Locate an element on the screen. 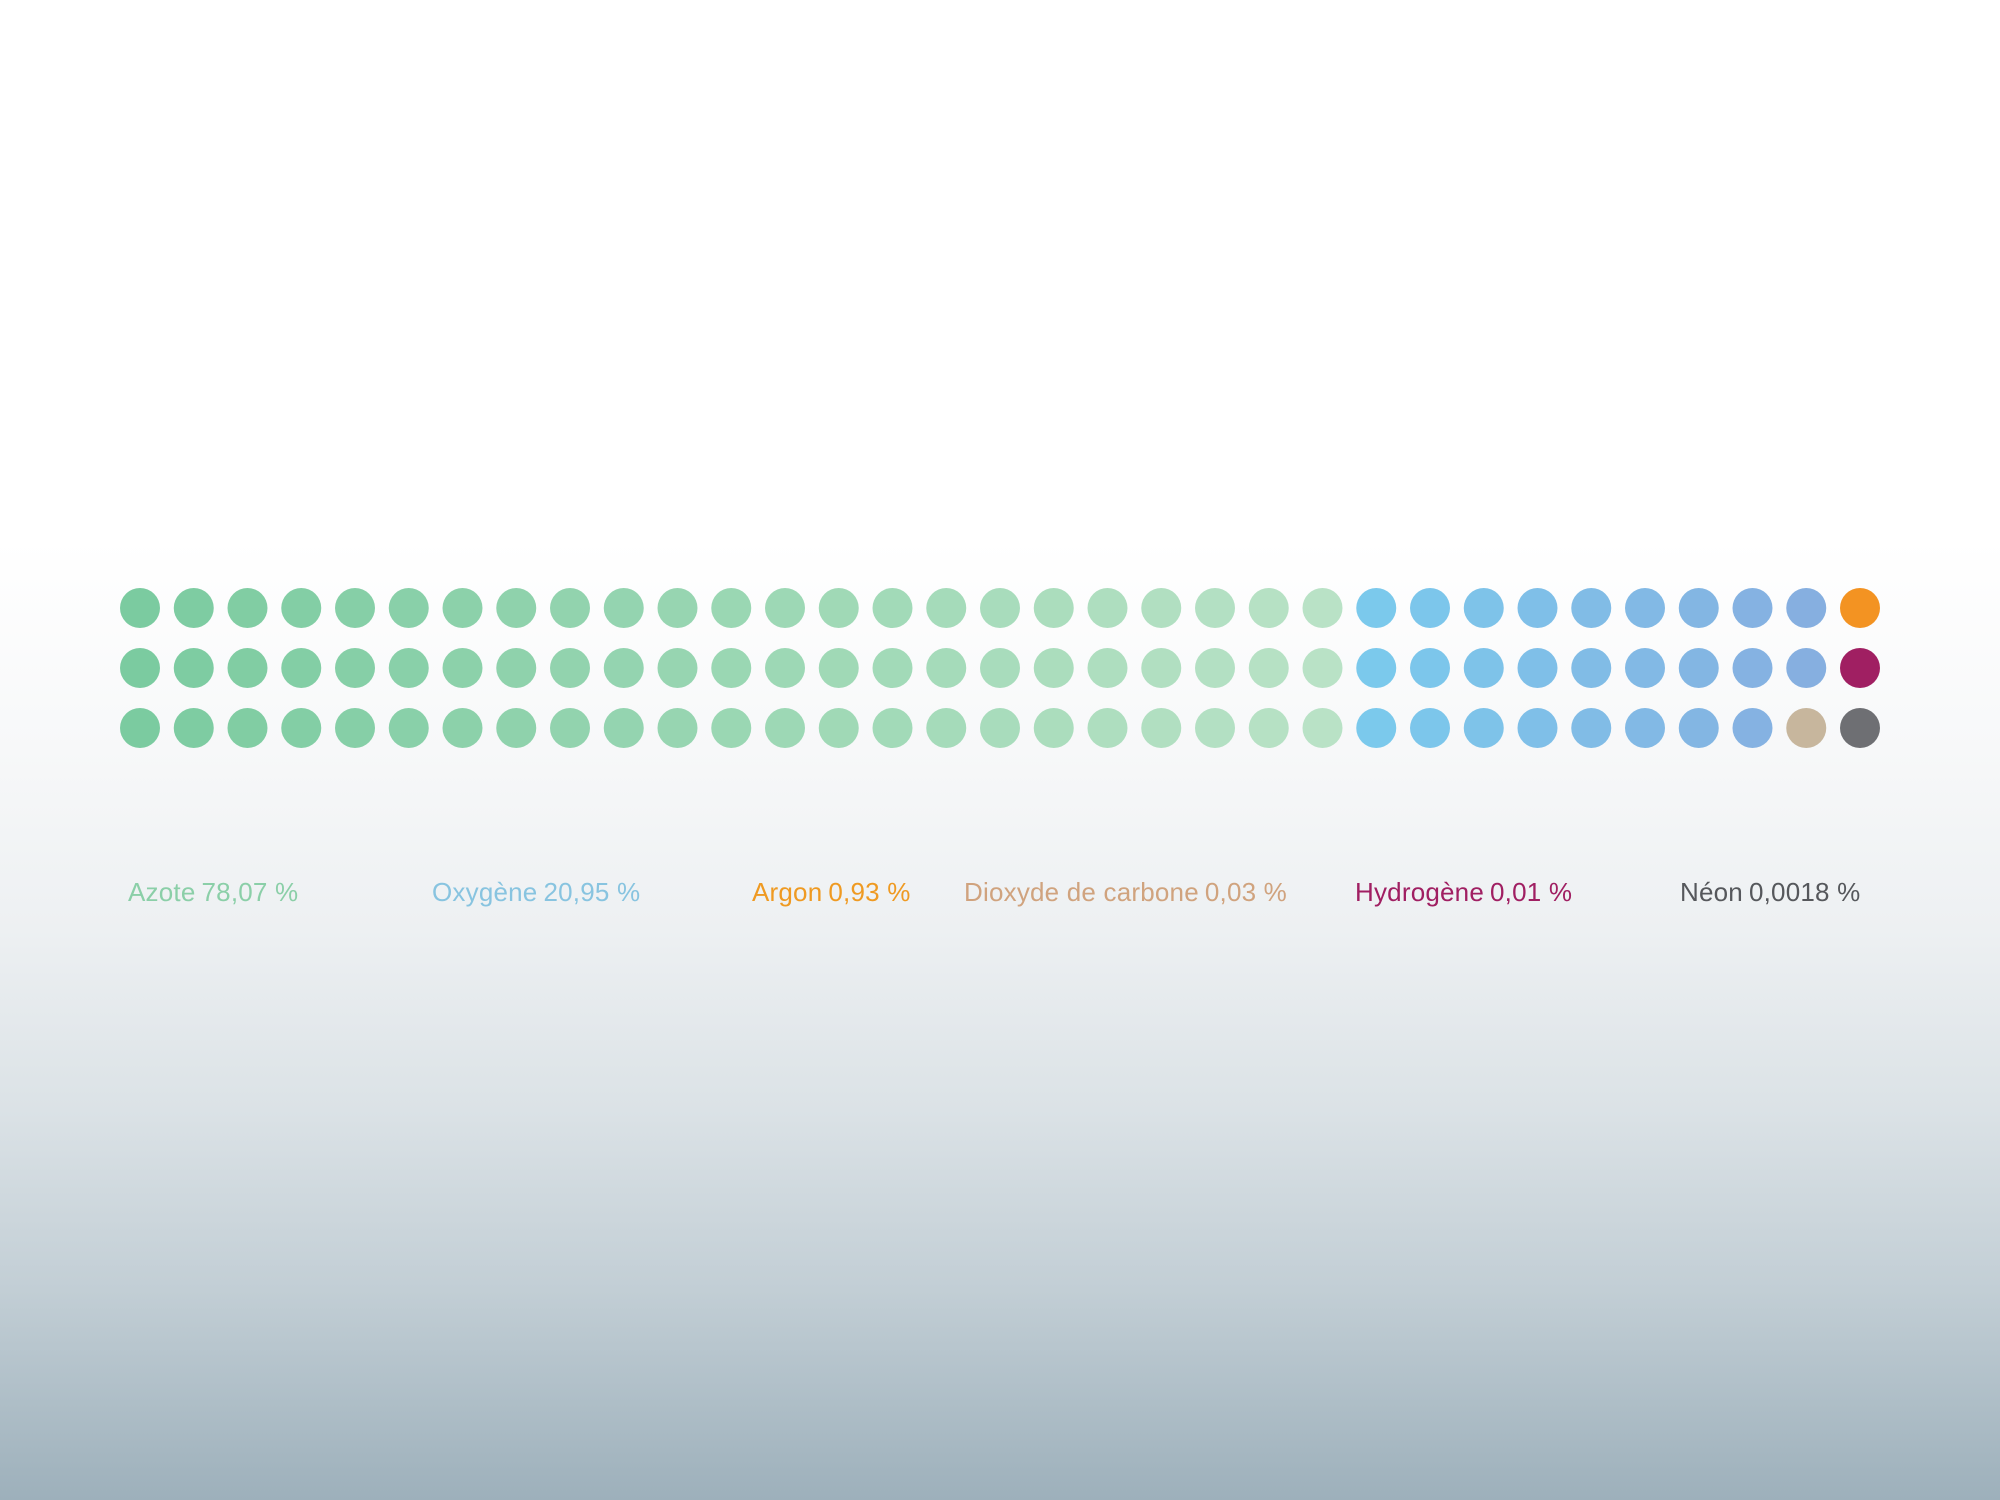 The height and width of the screenshot is (1500, 2000). waffle-chart is located at coordinates (1000, 668).